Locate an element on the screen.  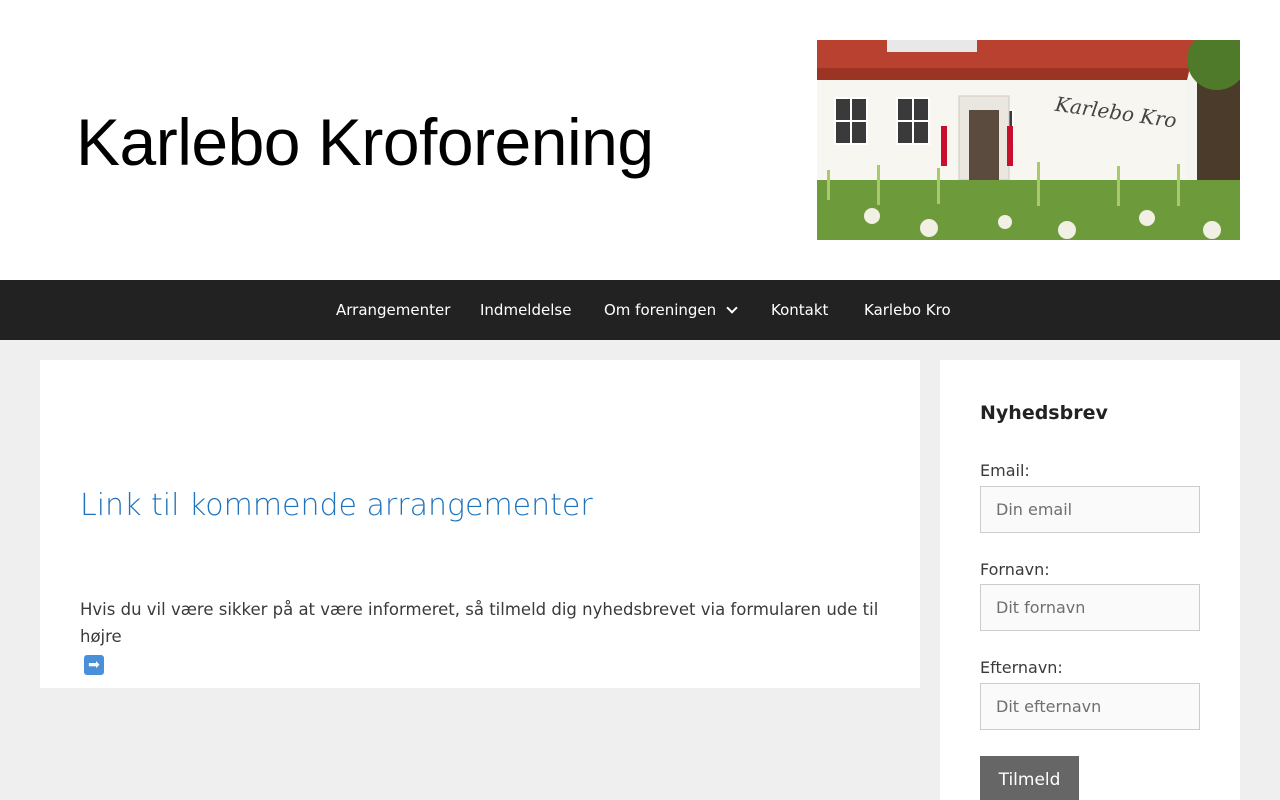
email-field is located at coordinates (1090, 509).